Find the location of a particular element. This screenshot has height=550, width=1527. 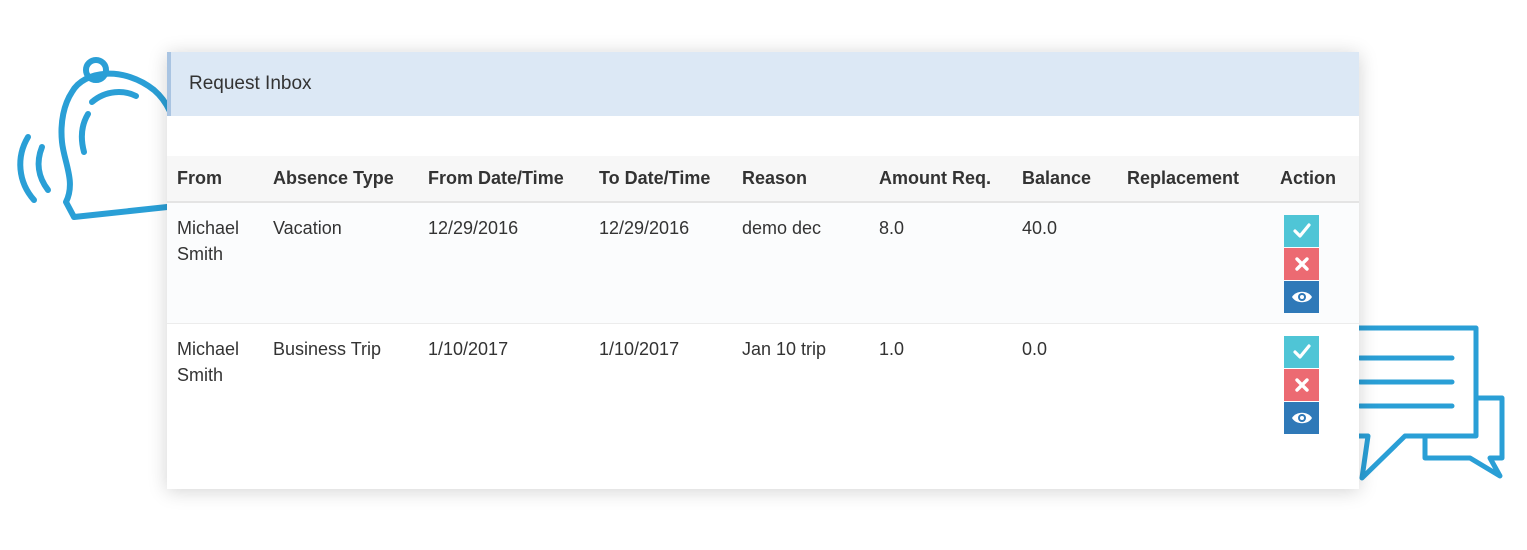

column-header-reason: Reason is located at coordinates (800, 179).